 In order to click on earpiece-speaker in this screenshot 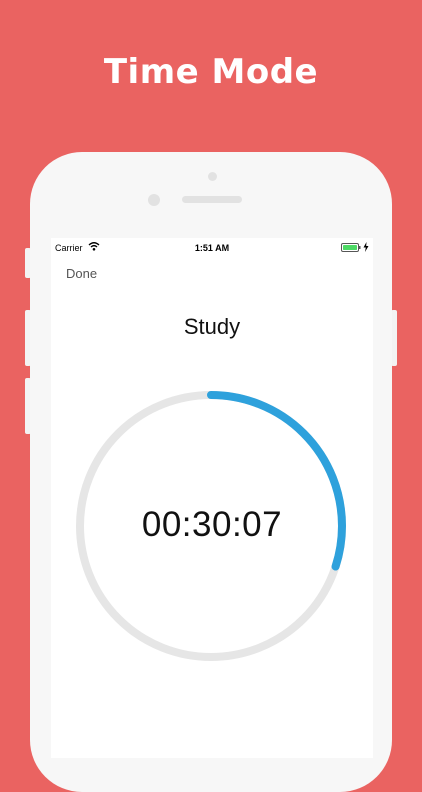, I will do `click(212, 199)`.